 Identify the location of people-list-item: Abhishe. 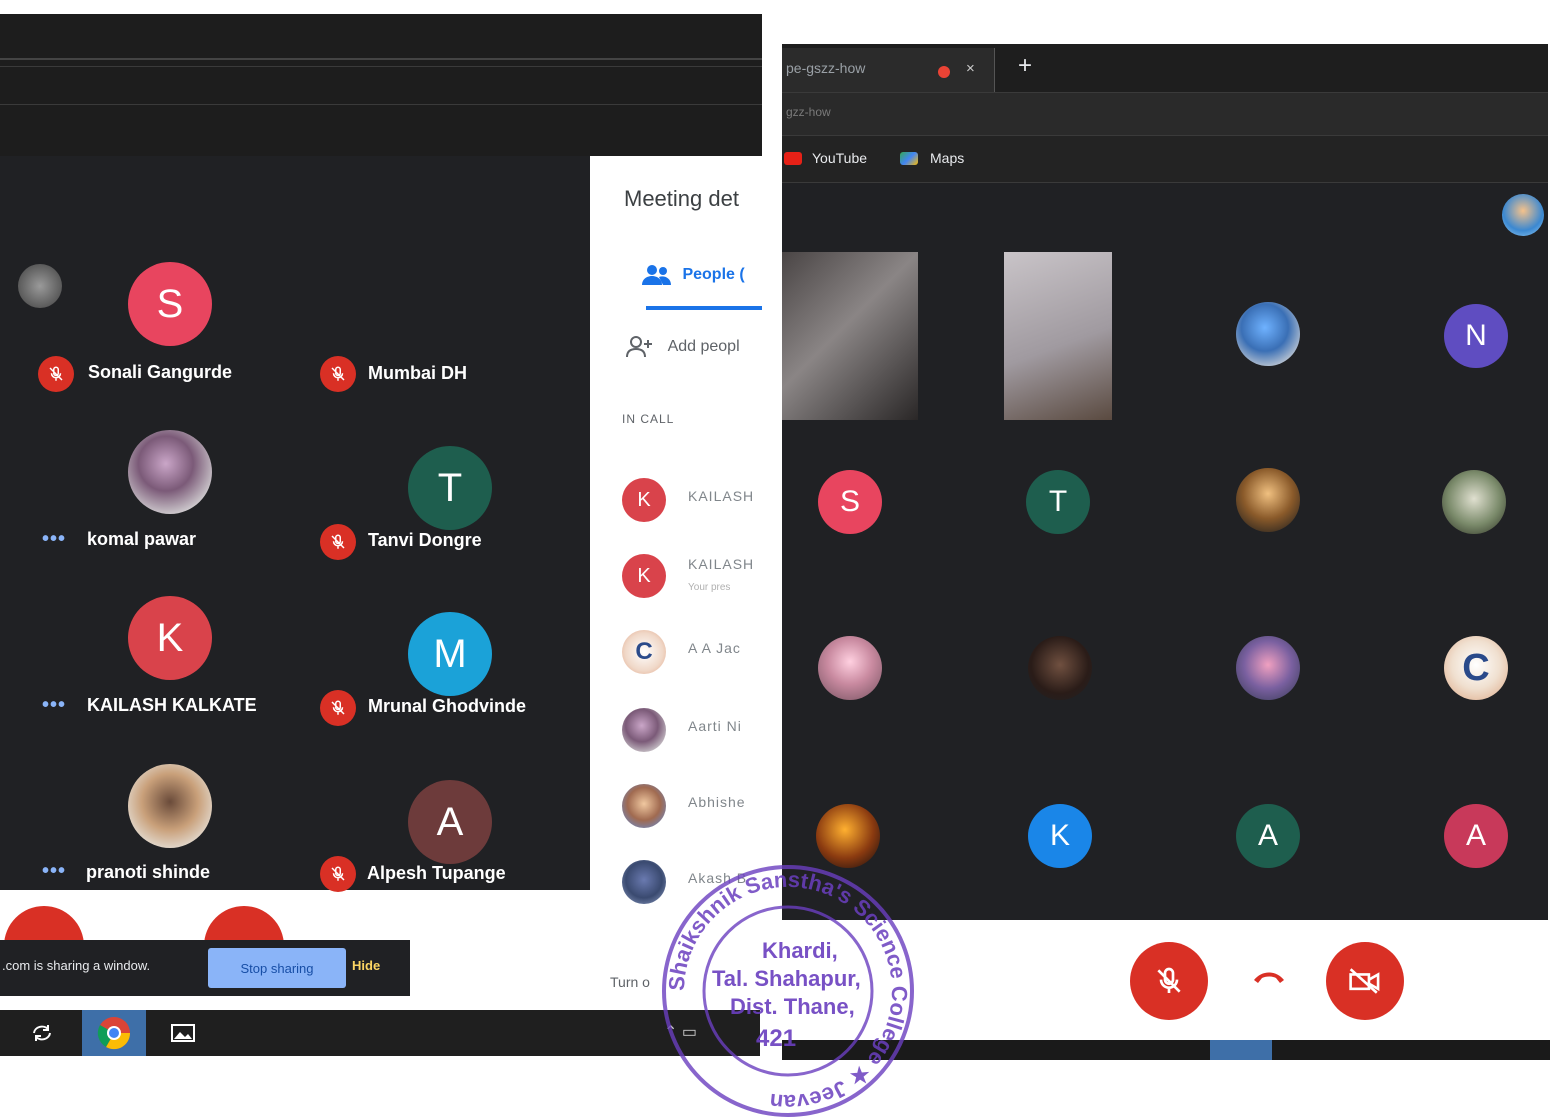
(692, 806).